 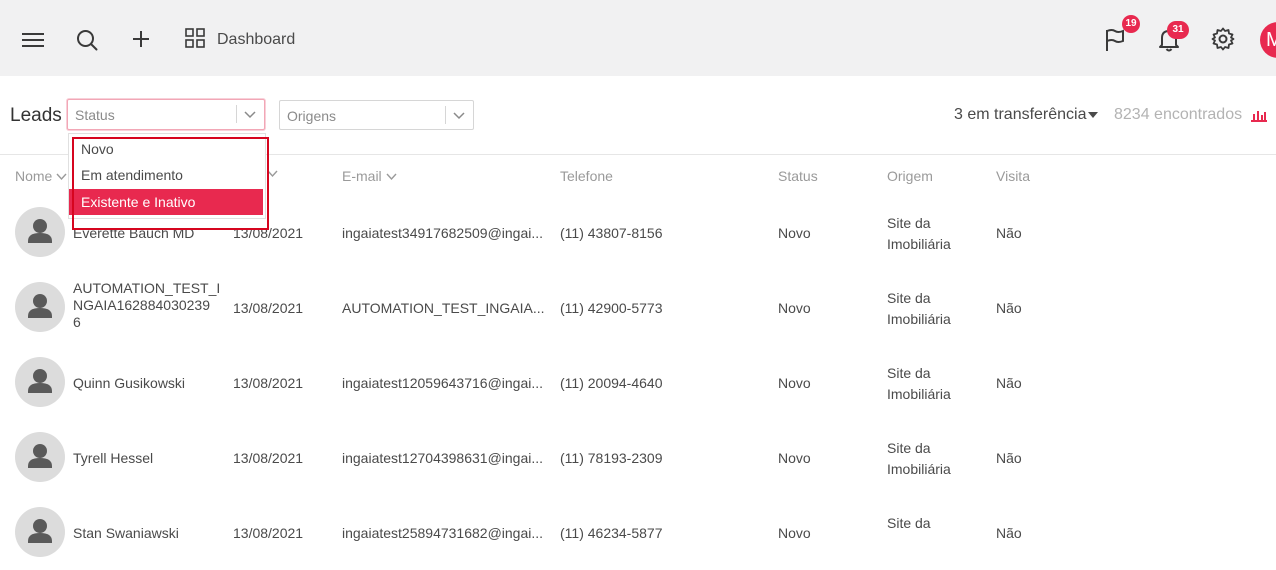 I want to click on lead-name: Tyrell Hessel, so click(x=113, y=458).